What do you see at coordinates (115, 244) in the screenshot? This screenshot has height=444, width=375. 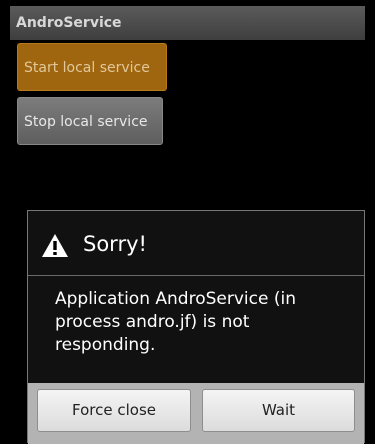 I see `dialog-title: Sorry!` at bounding box center [115, 244].